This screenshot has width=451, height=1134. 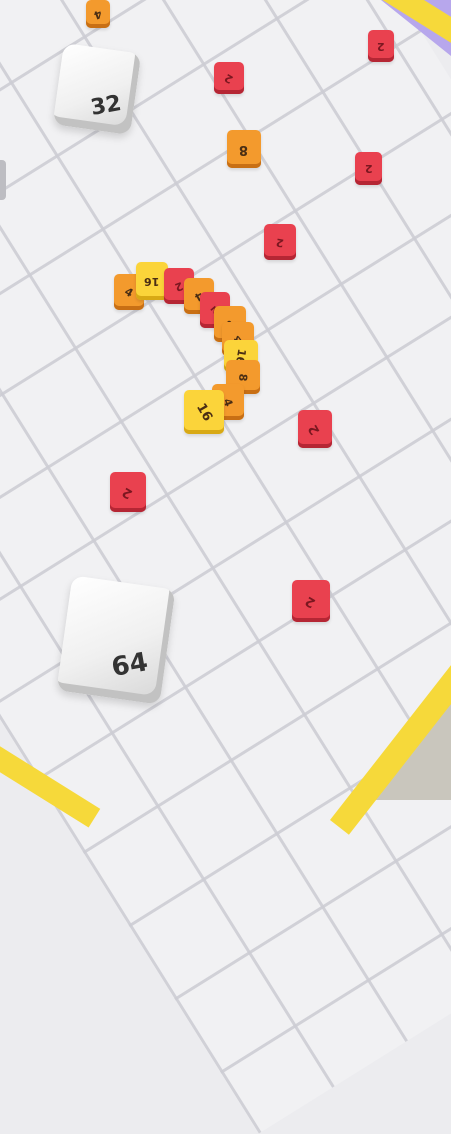 I want to click on snake-head: 16, so click(x=204, y=412).